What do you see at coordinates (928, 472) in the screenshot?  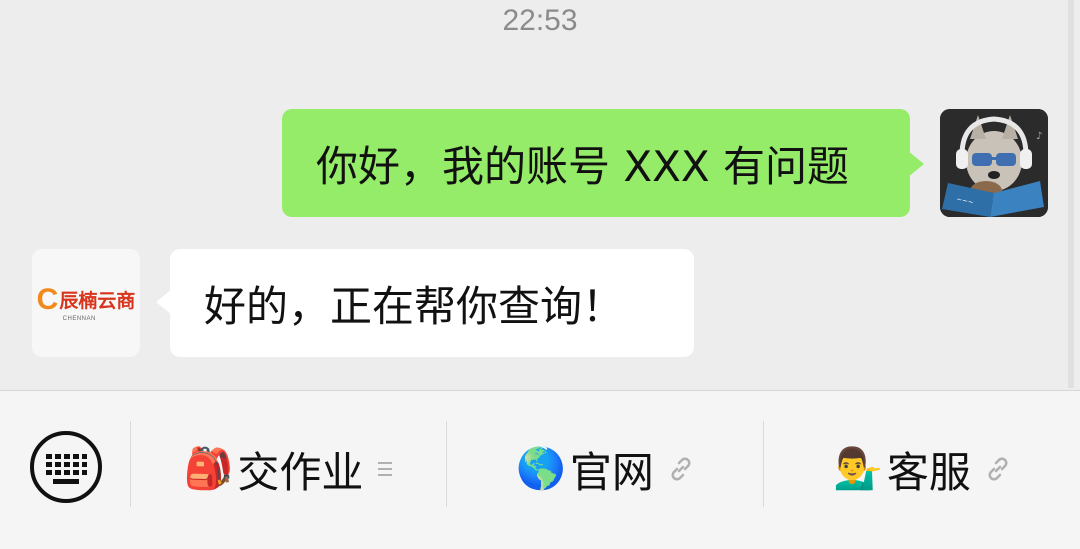 I see `menu-item-label: 客服` at bounding box center [928, 472].